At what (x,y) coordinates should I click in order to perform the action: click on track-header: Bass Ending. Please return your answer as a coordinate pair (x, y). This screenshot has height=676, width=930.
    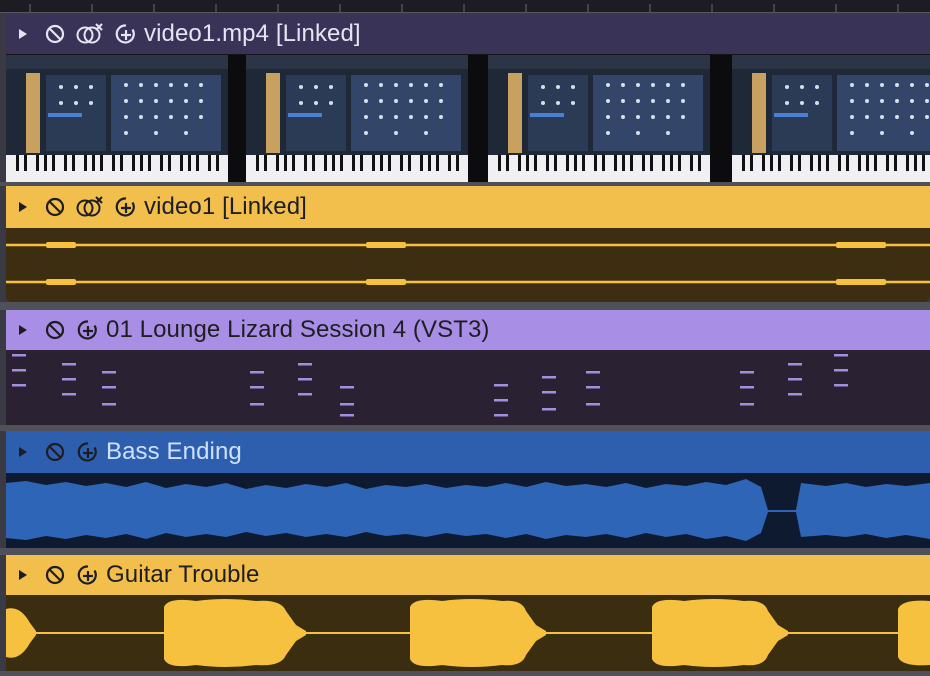
    Looking at the image, I should click on (468, 452).